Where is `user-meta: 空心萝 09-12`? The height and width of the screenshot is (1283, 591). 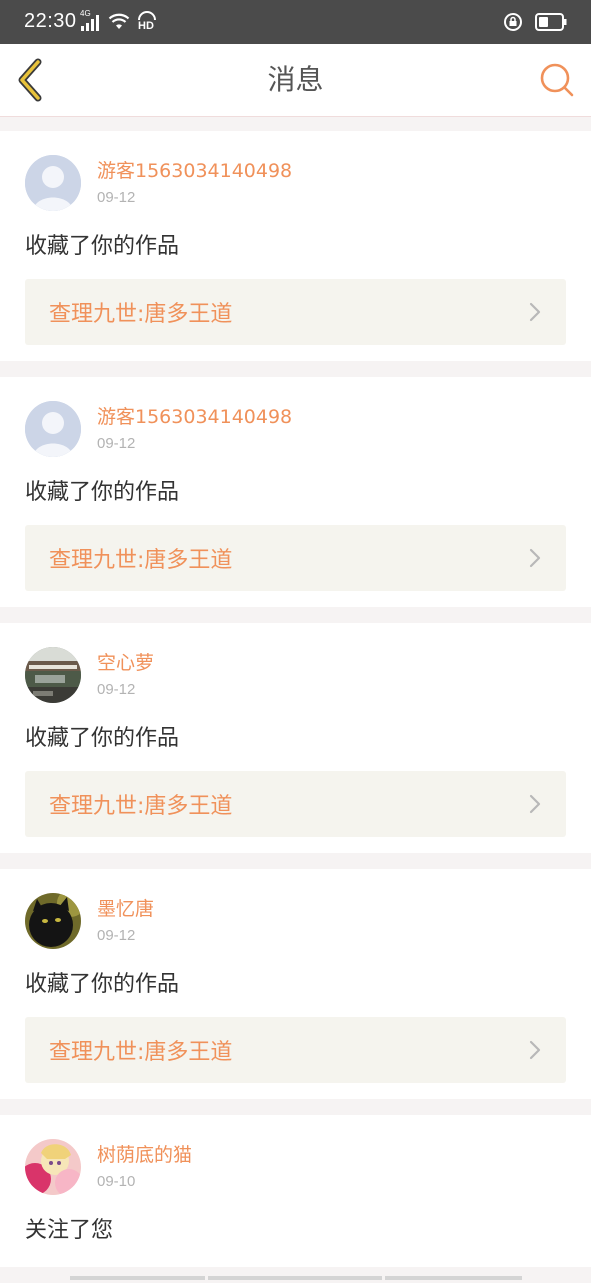 user-meta: 空心萝 09-12 is located at coordinates (125, 675).